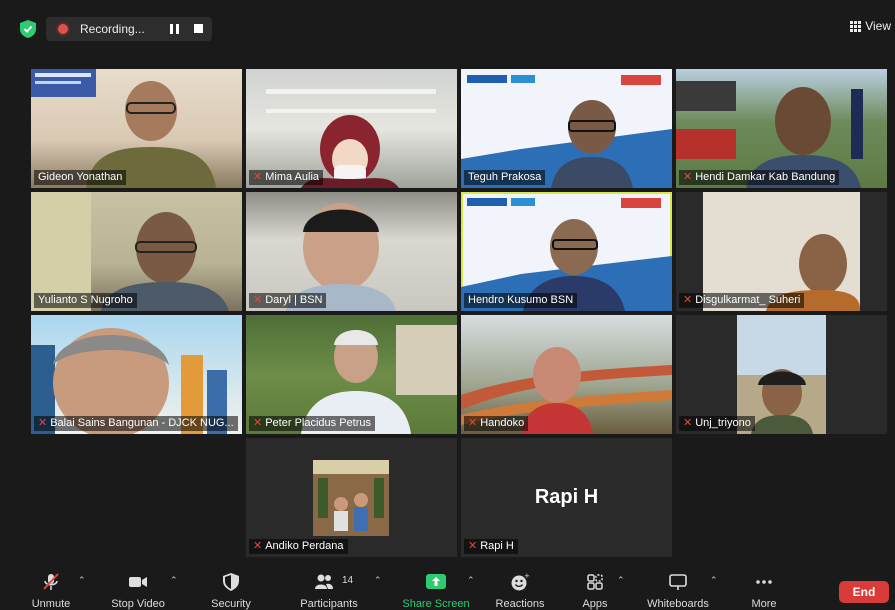  What do you see at coordinates (566, 251) in the screenshot?
I see `active-speaker-tile: Hendro Kusumo BSN` at bounding box center [566, 251].